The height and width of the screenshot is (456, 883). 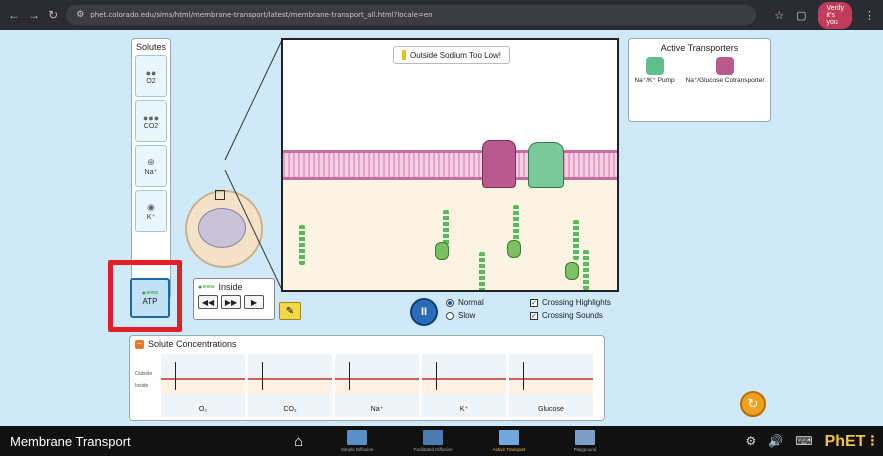 I want to click on screen-tab-playground: Playground, so click(x=585, y=441).